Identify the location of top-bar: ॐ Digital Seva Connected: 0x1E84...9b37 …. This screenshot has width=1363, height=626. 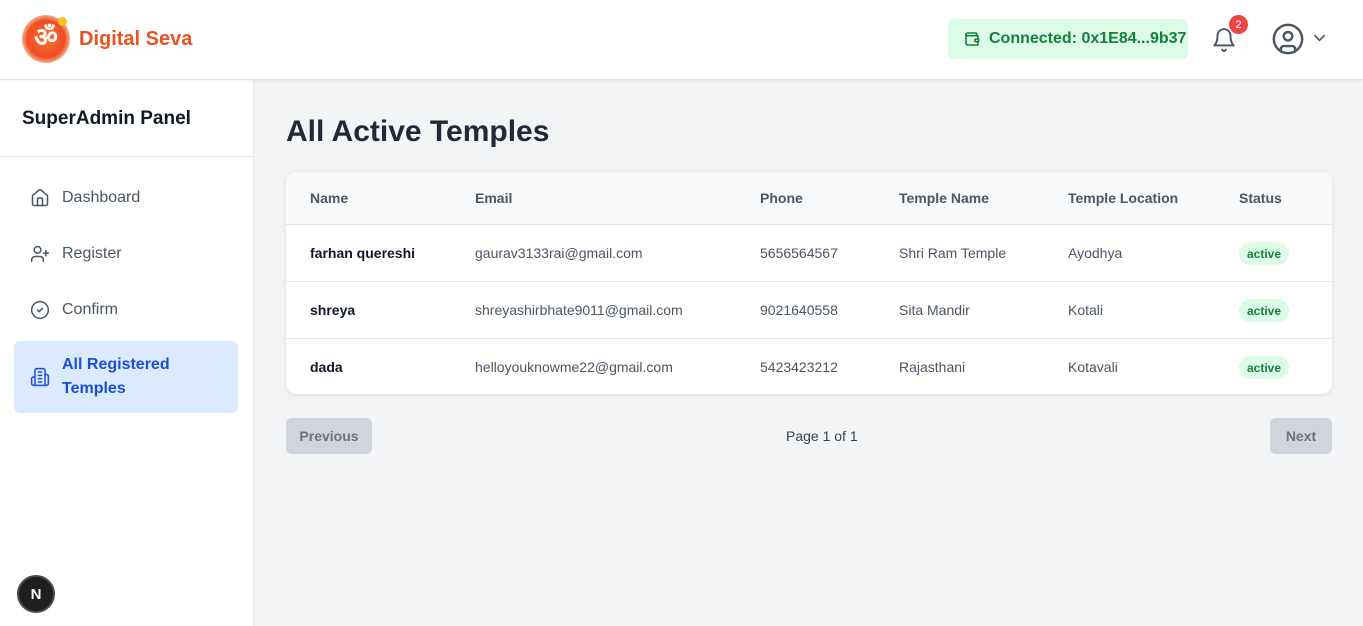
(681, 40).